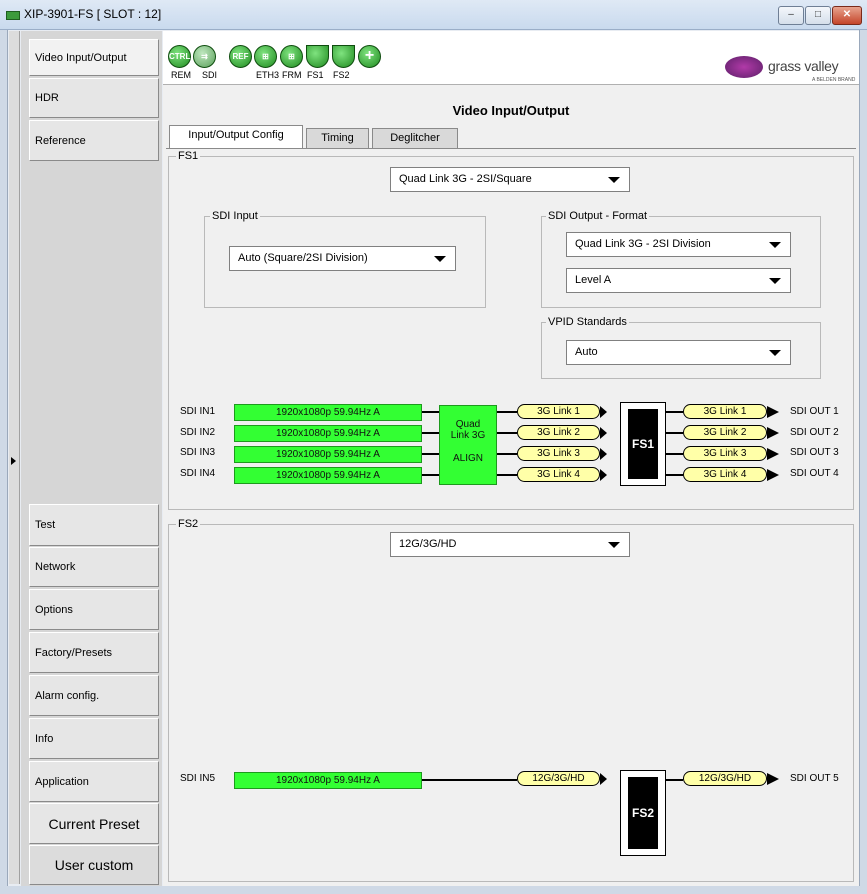  I want to click on quad-line1: Quad, so click(468, 424).